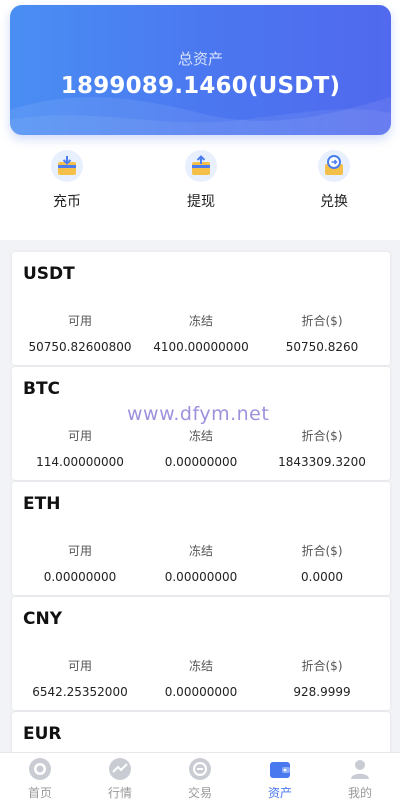 The height and width of the screenshot is (805, 400). Describe the element at coordinates (322, 462) in the screenshot. I see `converted-value: 1843309.3200` at that location.